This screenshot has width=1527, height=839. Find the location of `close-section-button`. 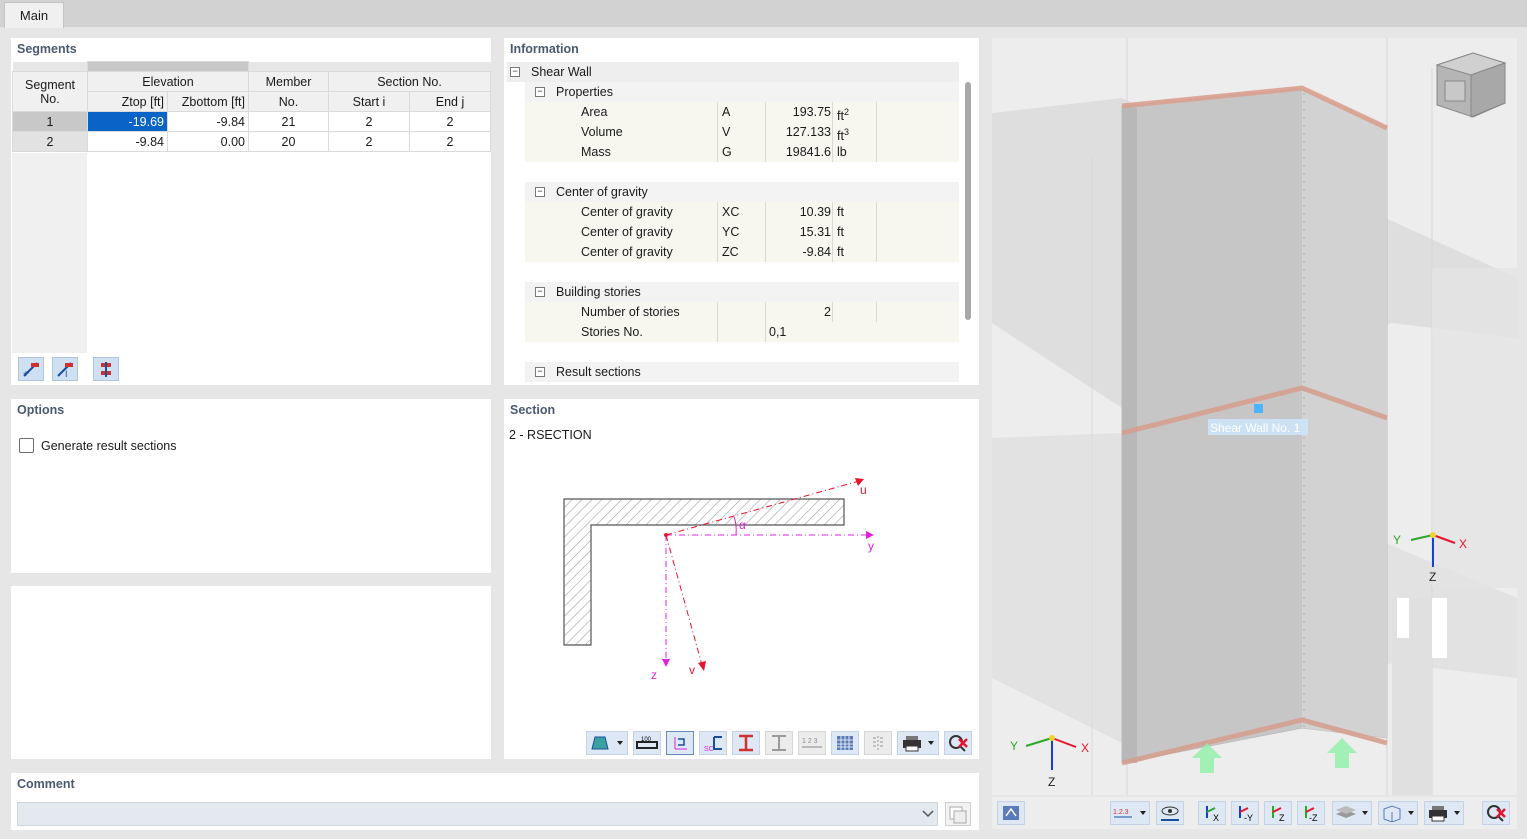

close-section-button is located at coordinates (958, 743).